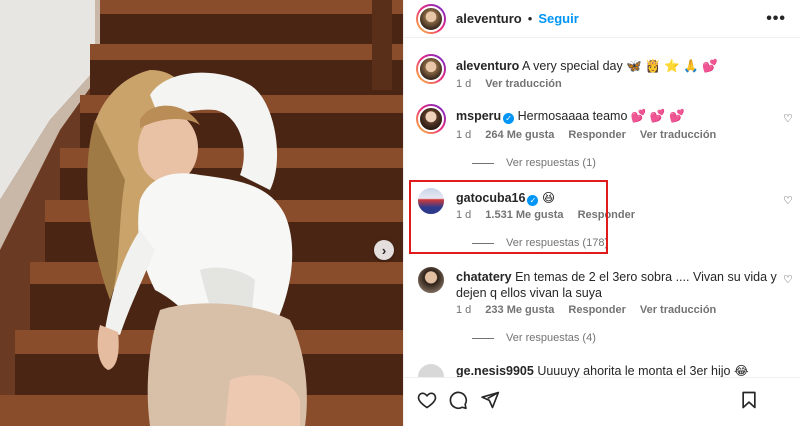 The image size is (800, 426). Describe the element at coordinates (551, 338) in the screenshot. I see `view-replies-label: Ver respuestas (4)` at that location.